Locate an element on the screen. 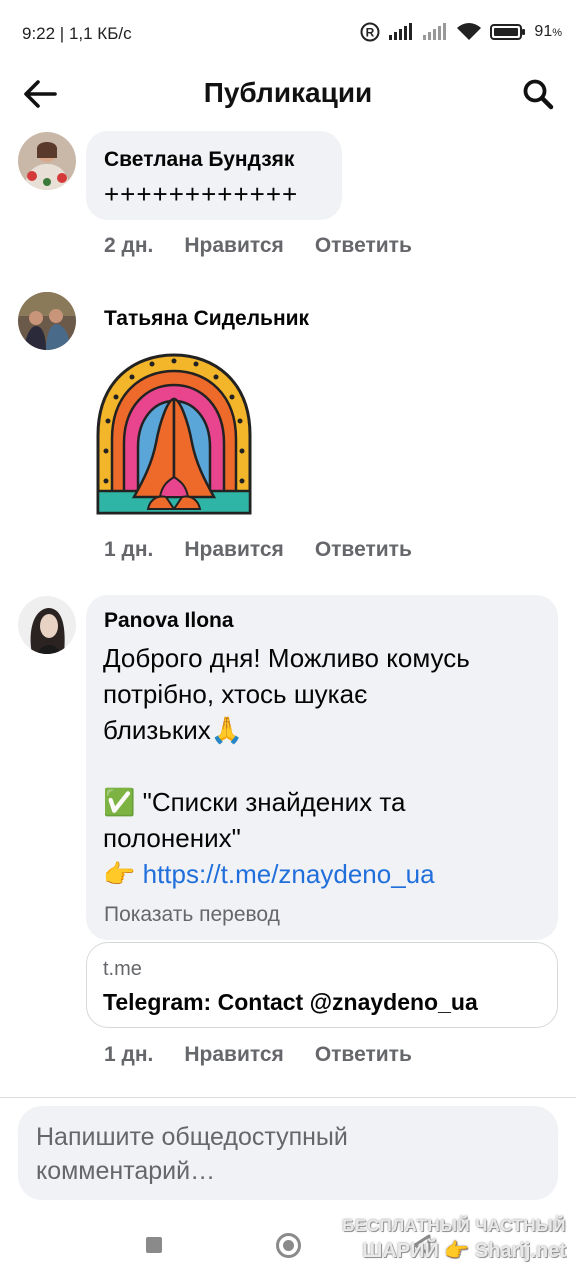  search-button is located at coordinates (538, 94).